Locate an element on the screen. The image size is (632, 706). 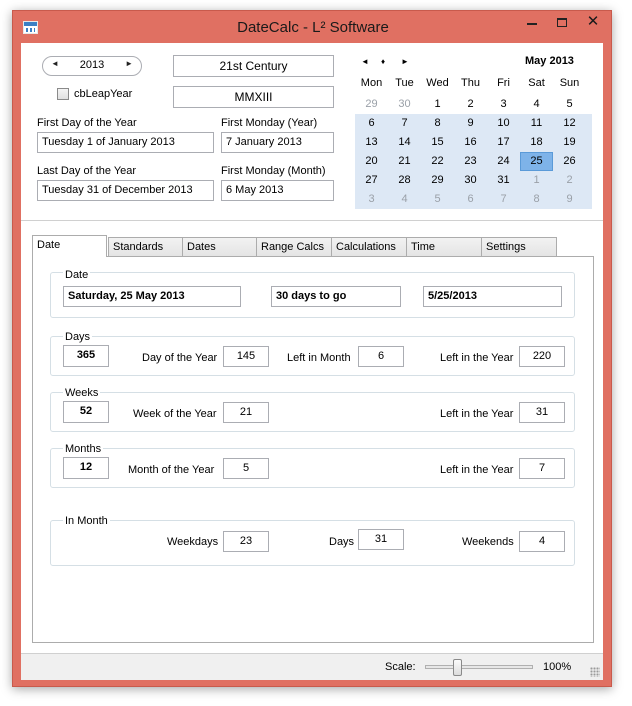
weekday-header: Fri is located at coordinates (503, 83).